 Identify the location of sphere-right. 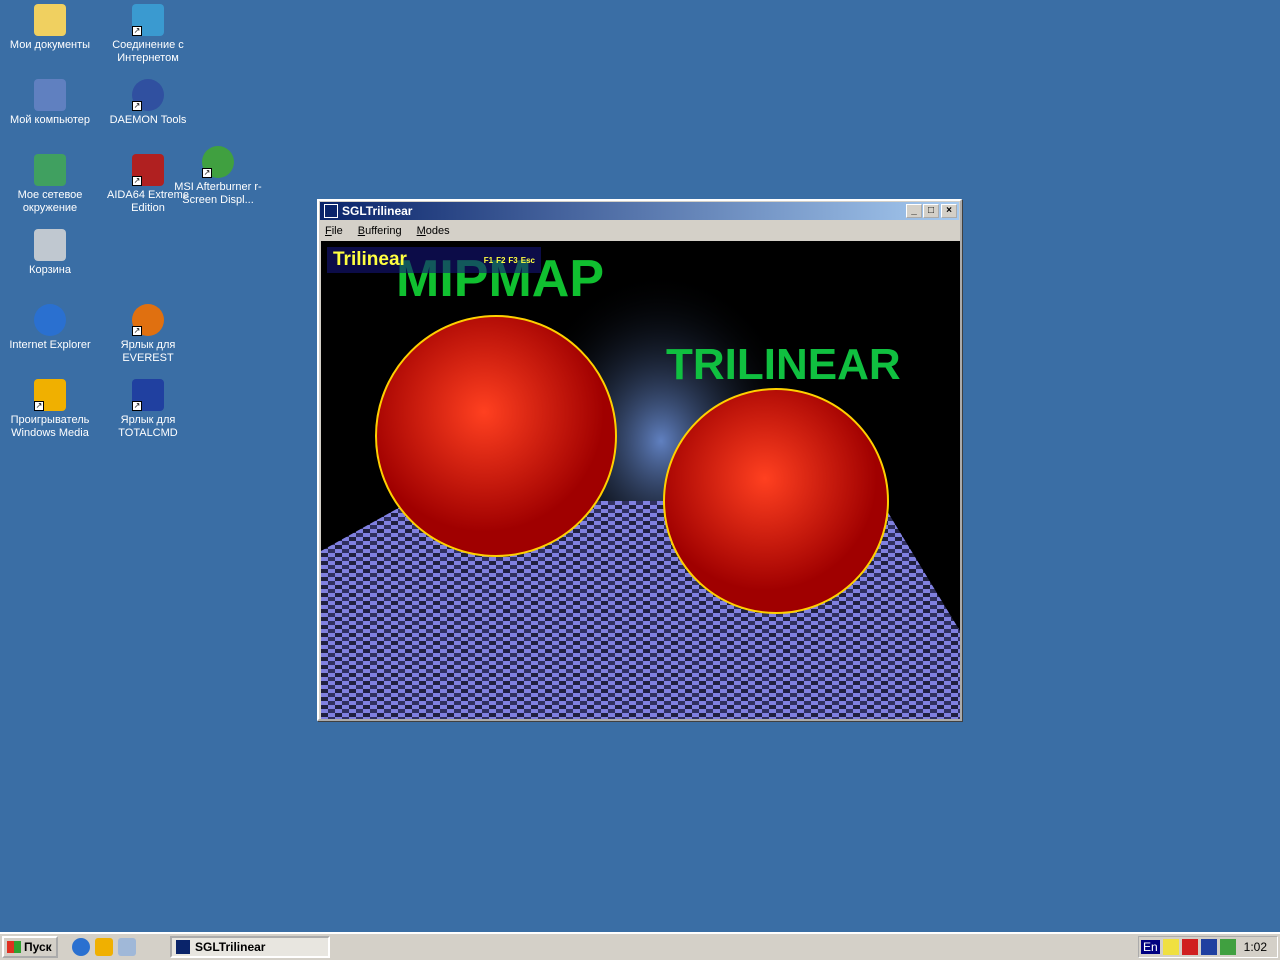
(776, 501).